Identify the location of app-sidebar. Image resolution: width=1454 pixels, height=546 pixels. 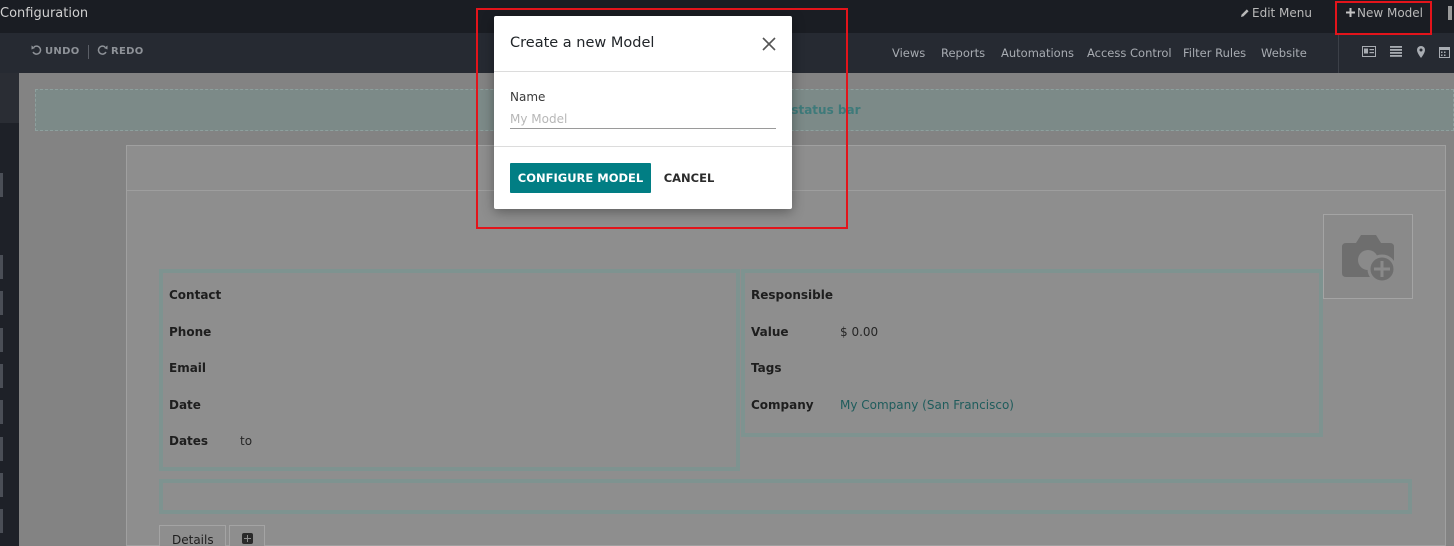
(9, 309).